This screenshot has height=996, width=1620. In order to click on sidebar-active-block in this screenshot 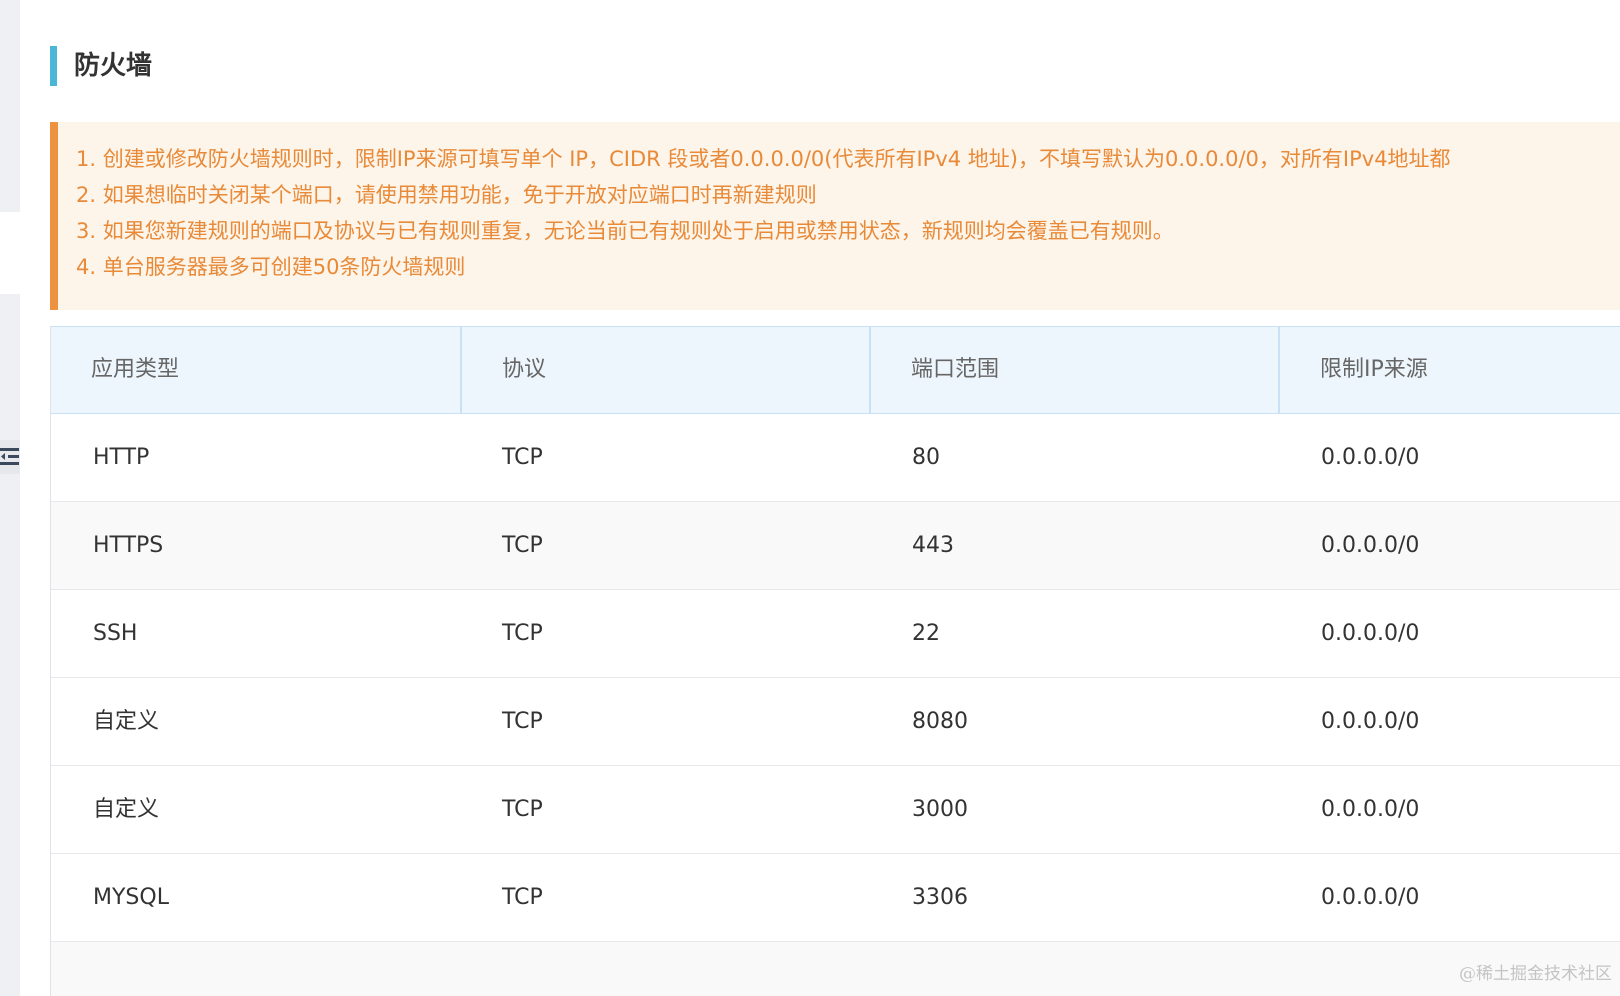, I will do `click(10, 253)`.